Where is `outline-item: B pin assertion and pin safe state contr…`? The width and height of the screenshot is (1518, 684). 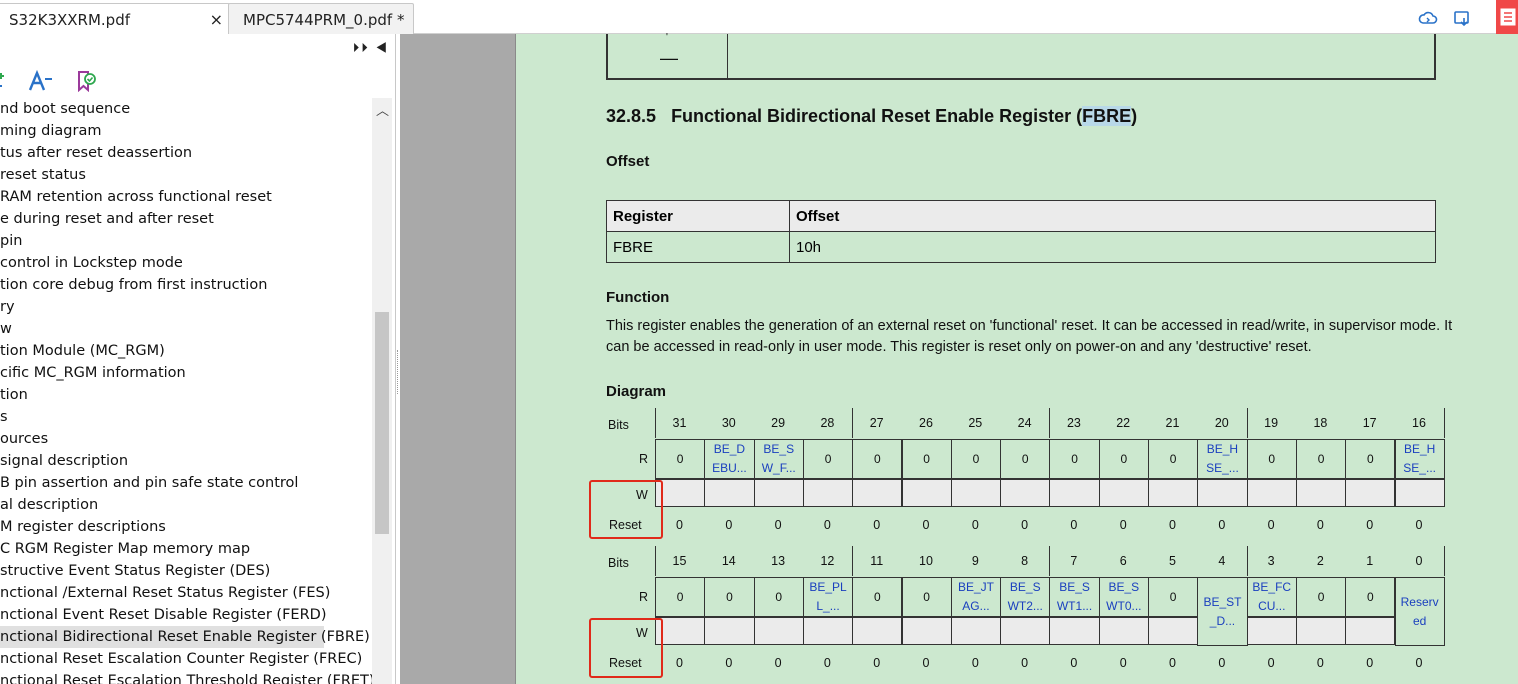
outline-item: B pin assertion and pin safe state contr… is located at coordinates (186, 483).